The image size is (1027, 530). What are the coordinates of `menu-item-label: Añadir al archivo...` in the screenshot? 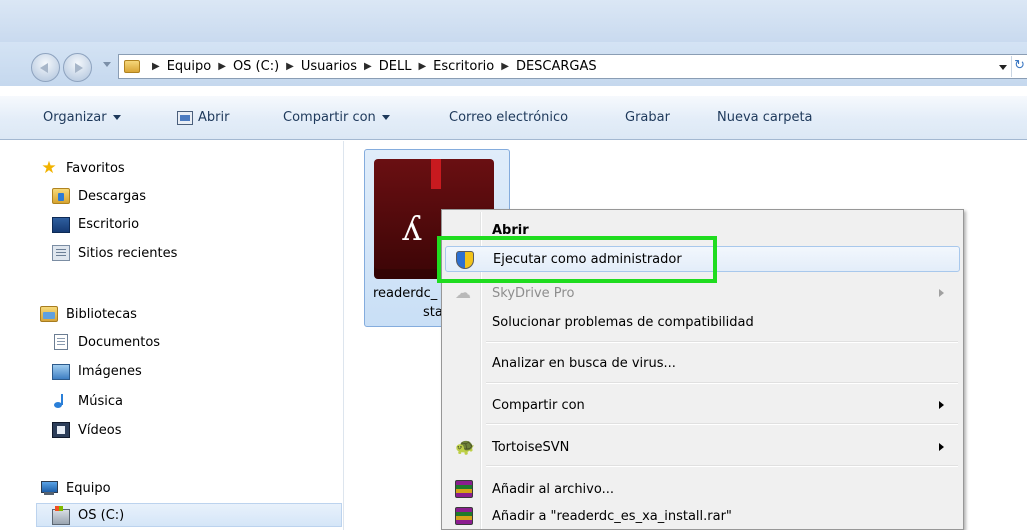 It's located at (553, 489).